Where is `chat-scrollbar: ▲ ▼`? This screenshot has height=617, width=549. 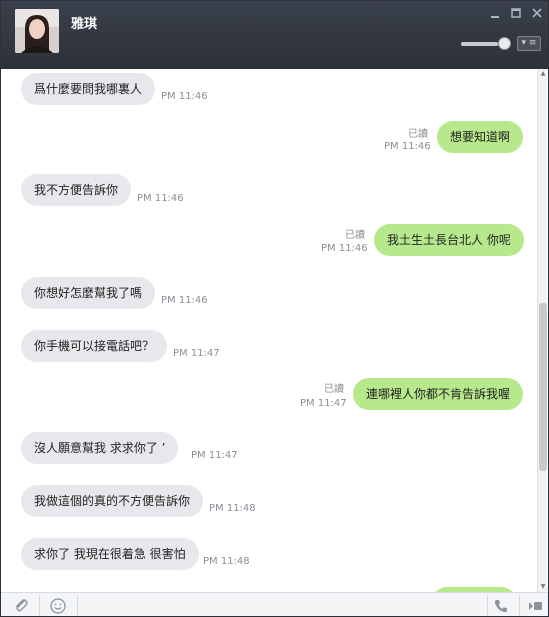
chat-scrollbar: ▲ ▼ is located at coordinates (542, 330).